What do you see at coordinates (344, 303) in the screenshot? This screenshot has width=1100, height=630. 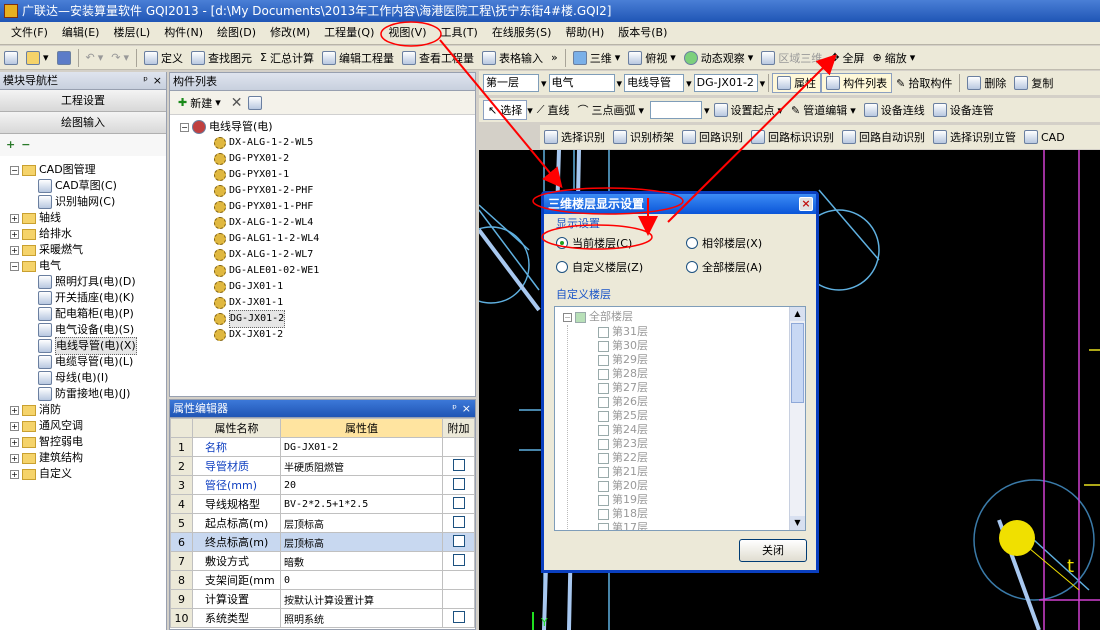 I see `component-item: DX-JX01-1` at bounding box center [344, 303].